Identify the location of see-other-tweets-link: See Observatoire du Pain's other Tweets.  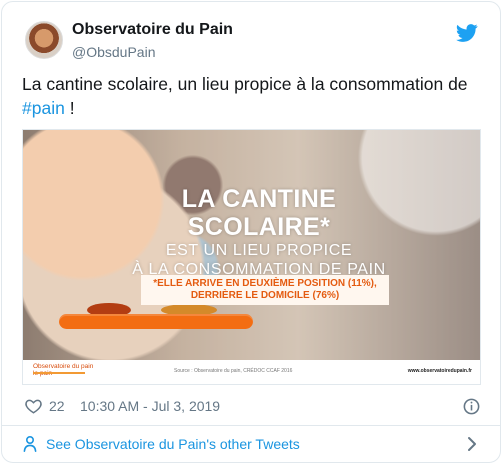
(252, 444).